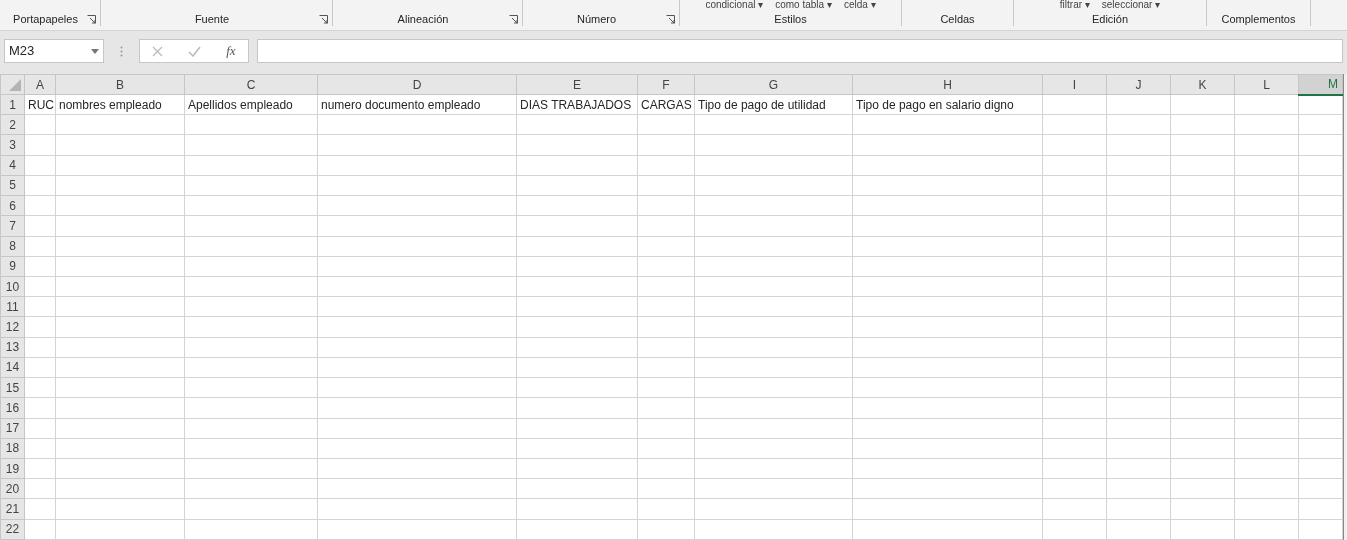 The image size is (1347, 540). What do you see at coordinates (401, 104) in the screenshot?
I see `table-cell: numero documento empleado` at bounding box center [401, 104].